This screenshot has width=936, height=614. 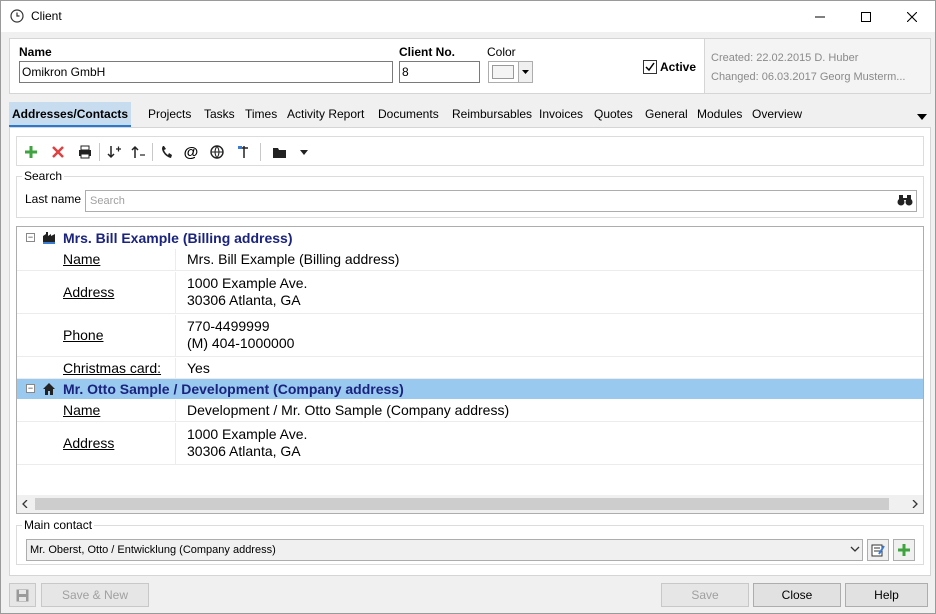 What do you see at coordinates (279, 152) in the screenshot?
I see `folder-button` at bounding box center [279, 152].